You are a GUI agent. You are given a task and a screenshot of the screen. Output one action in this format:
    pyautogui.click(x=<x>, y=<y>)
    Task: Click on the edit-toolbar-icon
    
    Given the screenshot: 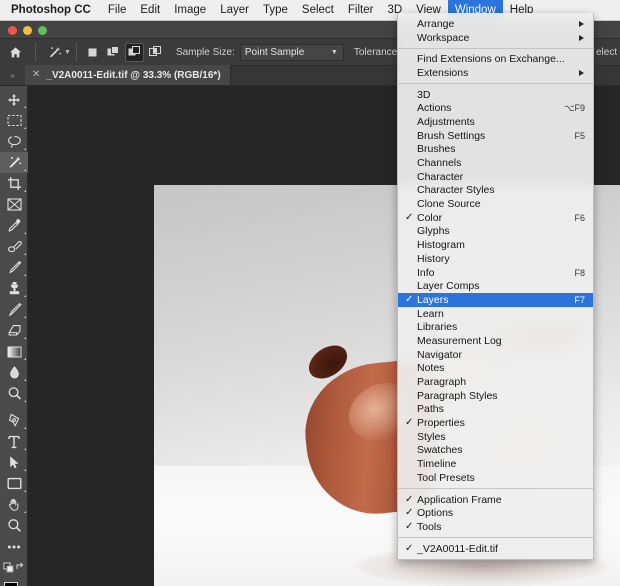 What is the action you would take?
    pyautogui.click(x=14, y=546)
    